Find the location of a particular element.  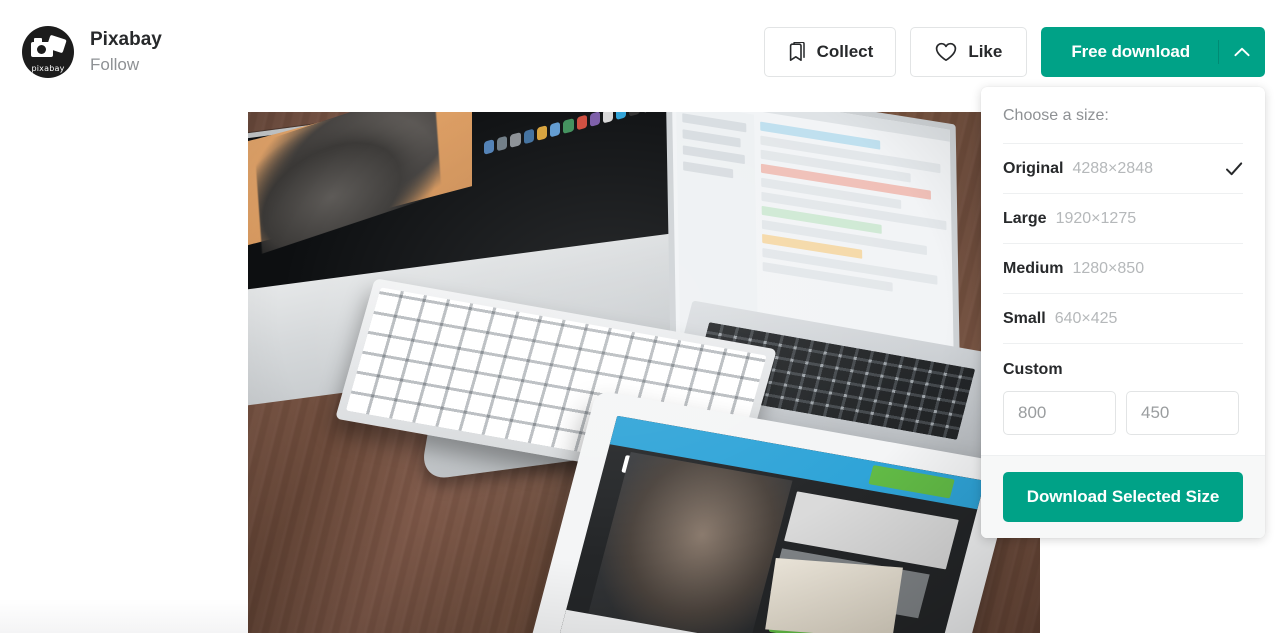

size-option-dimensions: 1920×1275 is located at coordinates (1096, 218).